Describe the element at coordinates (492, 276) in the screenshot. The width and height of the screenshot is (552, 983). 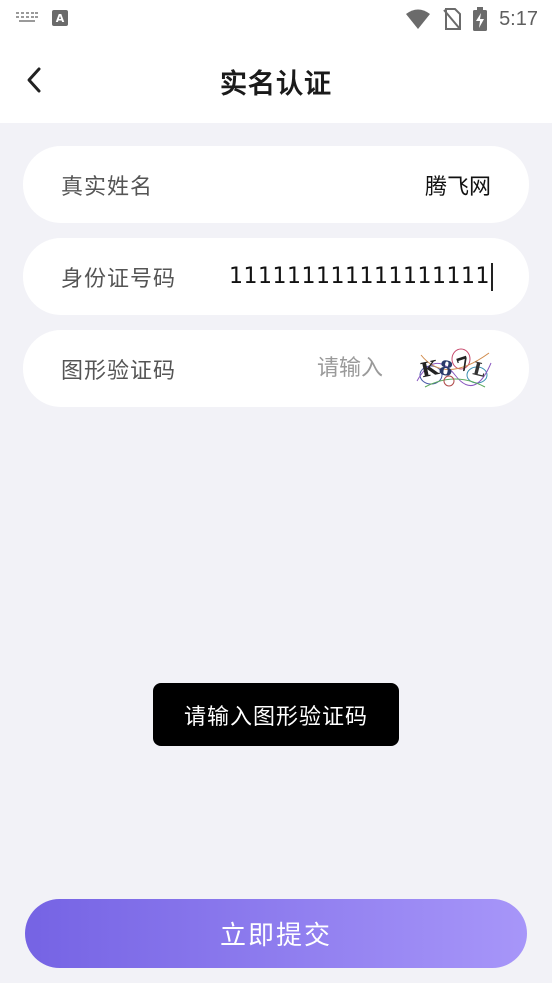
I see `text-cursor` at that location.